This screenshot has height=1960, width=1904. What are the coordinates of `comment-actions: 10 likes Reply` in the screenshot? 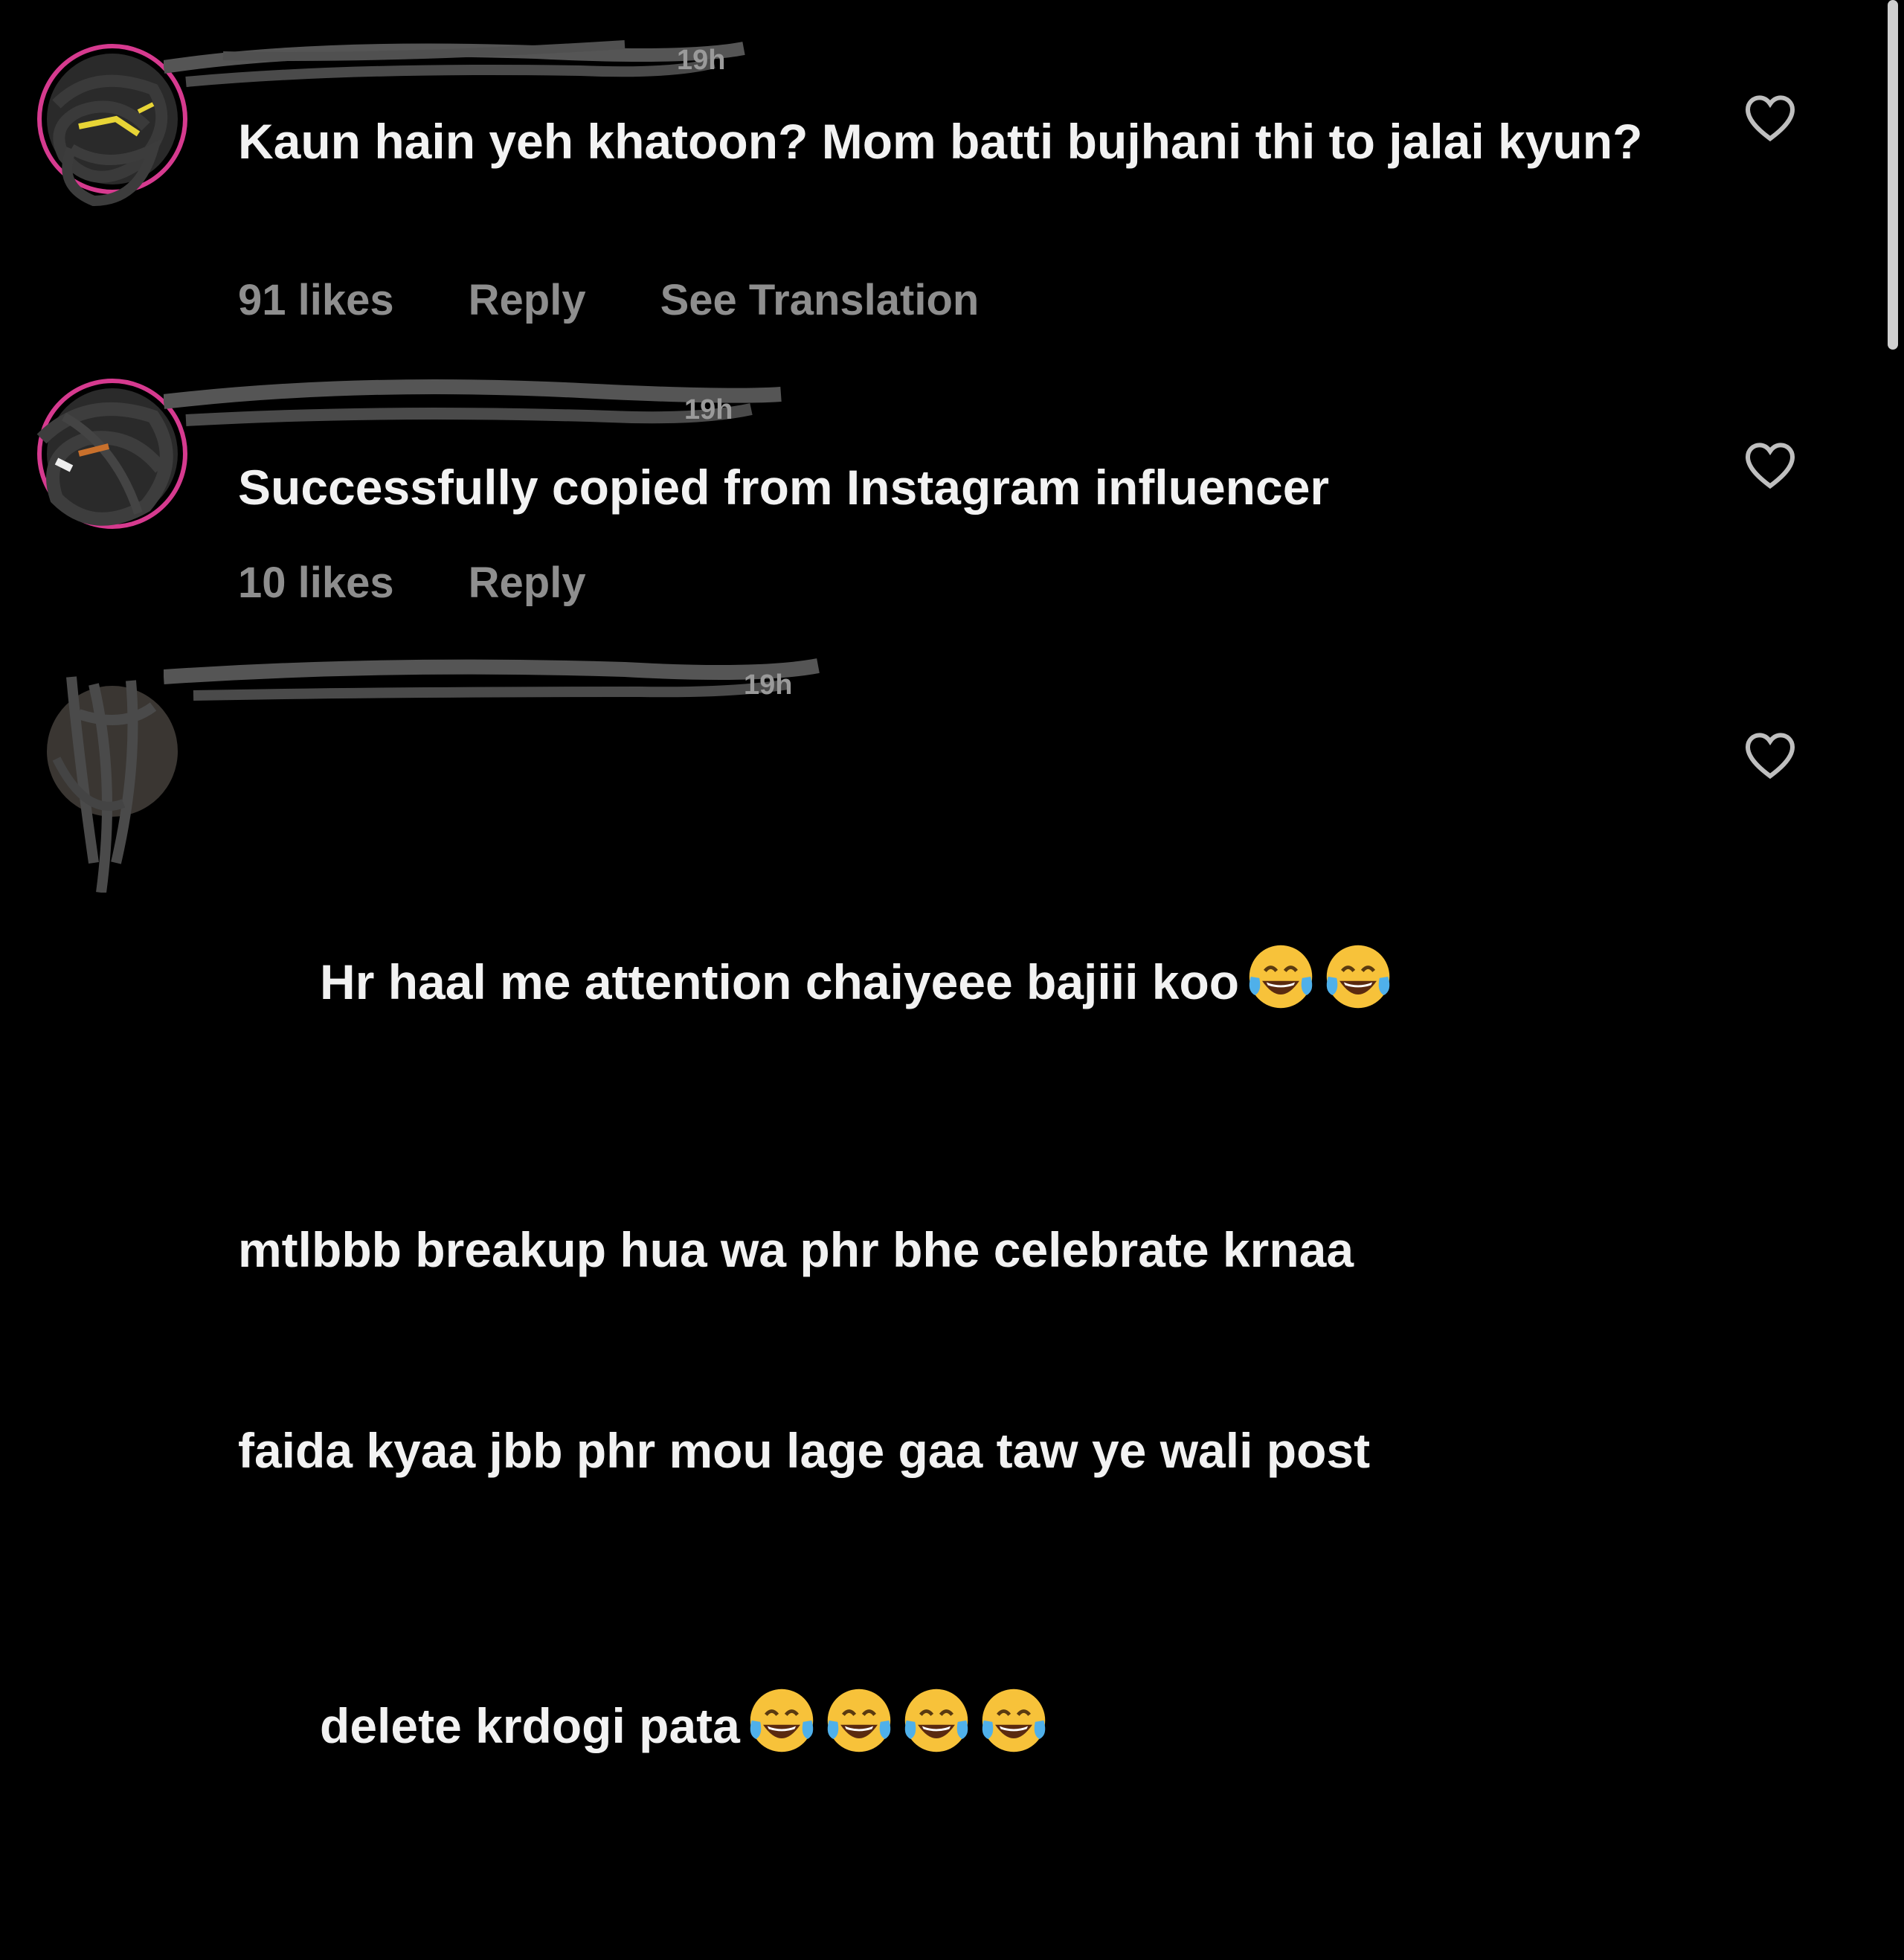 It's located at (449, 583).